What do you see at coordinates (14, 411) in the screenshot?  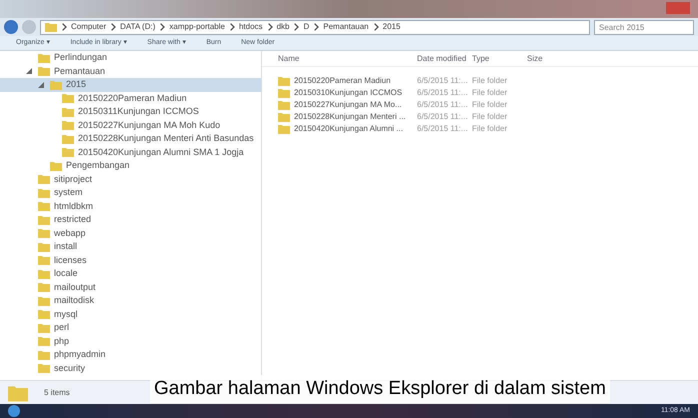 I see `start-button` at bounding box center [14, 411].